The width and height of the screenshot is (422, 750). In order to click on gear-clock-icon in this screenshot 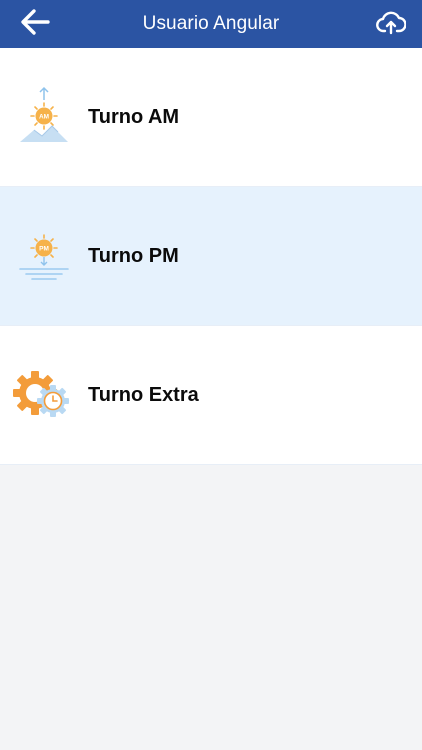, I will do `click(44, 395)`.